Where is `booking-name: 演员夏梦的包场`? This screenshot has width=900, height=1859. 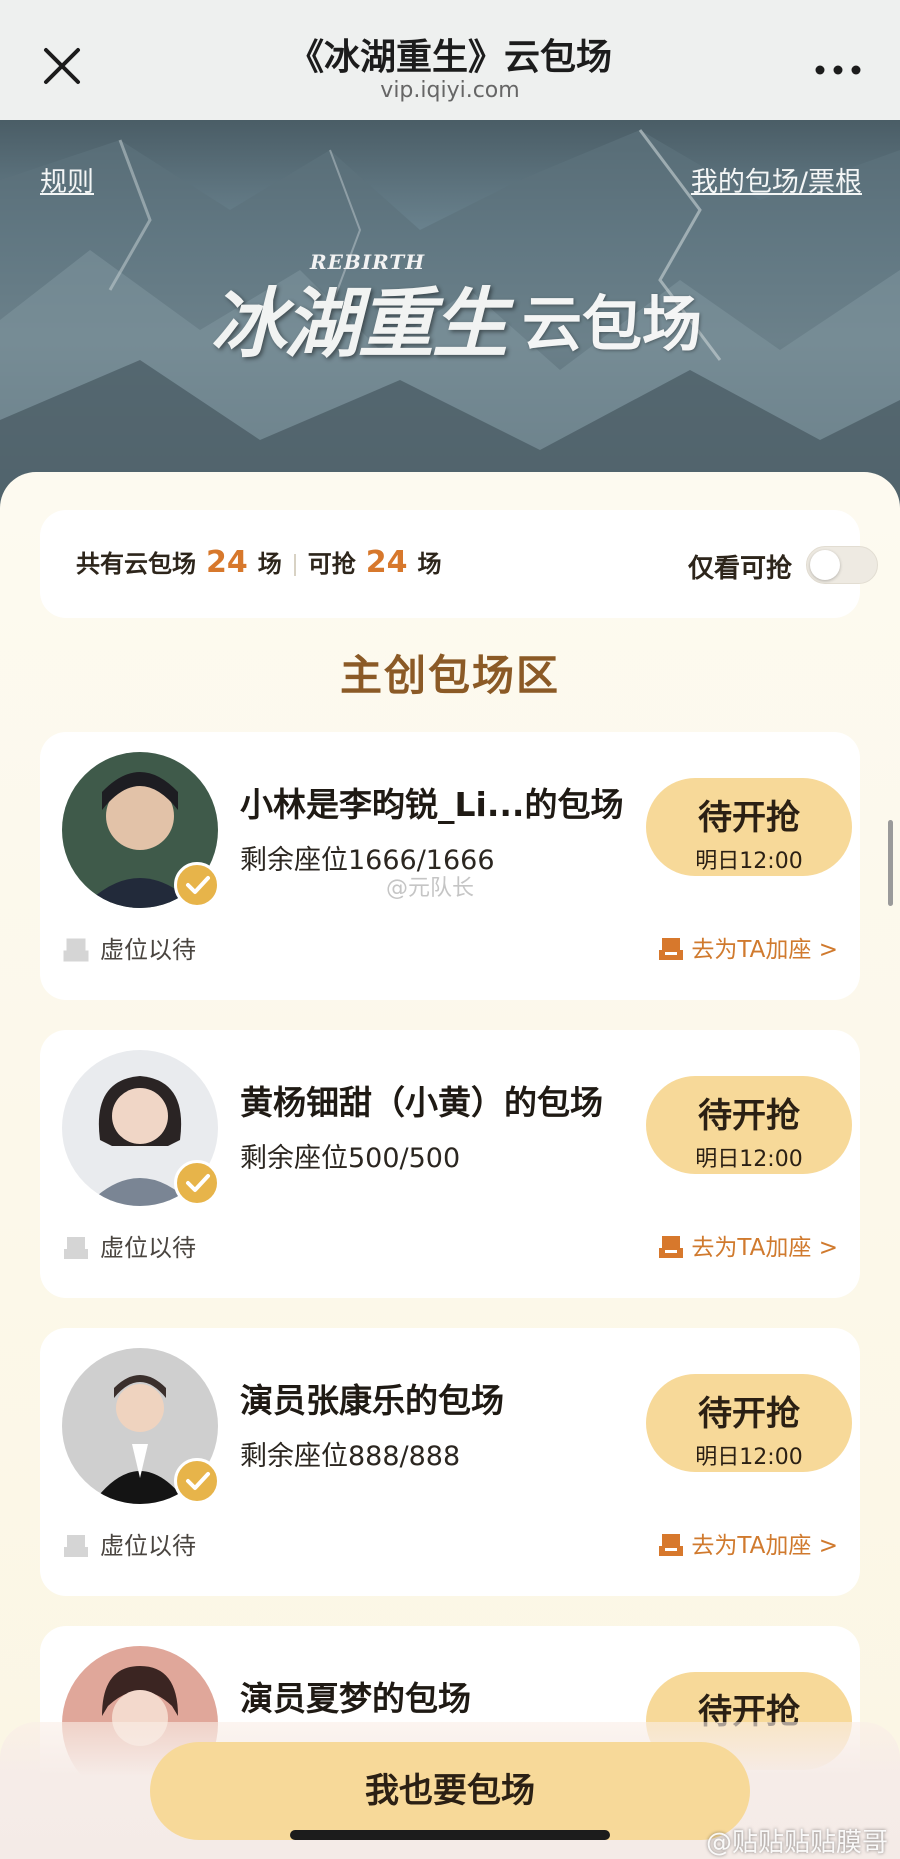
booking-name: 演员夏梦的包场 is located at coordinates (355, 1698).